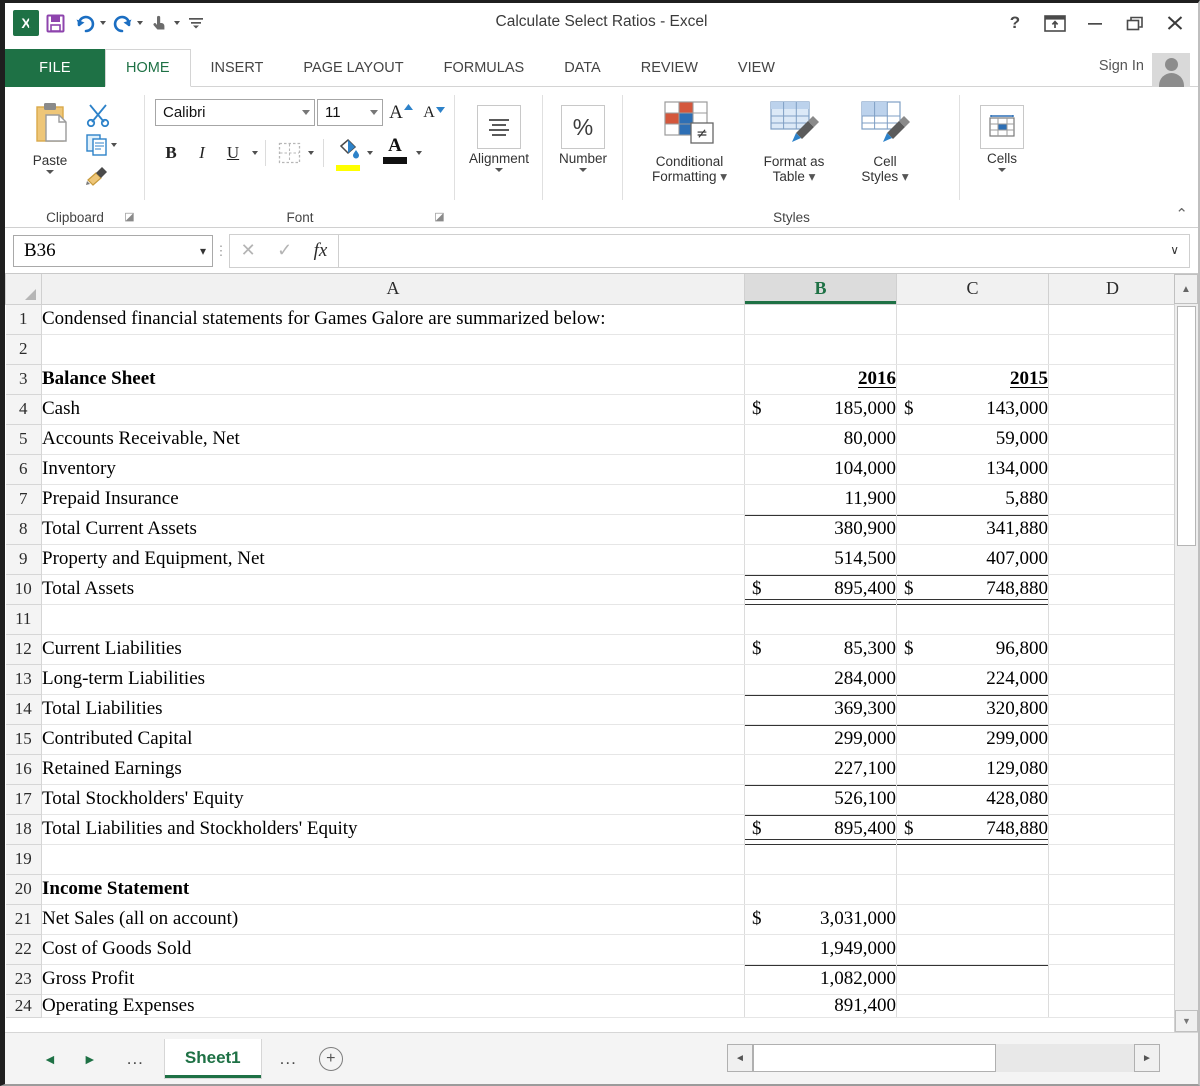  I want to click on cell-b15: 299,000, so click(820, 739).